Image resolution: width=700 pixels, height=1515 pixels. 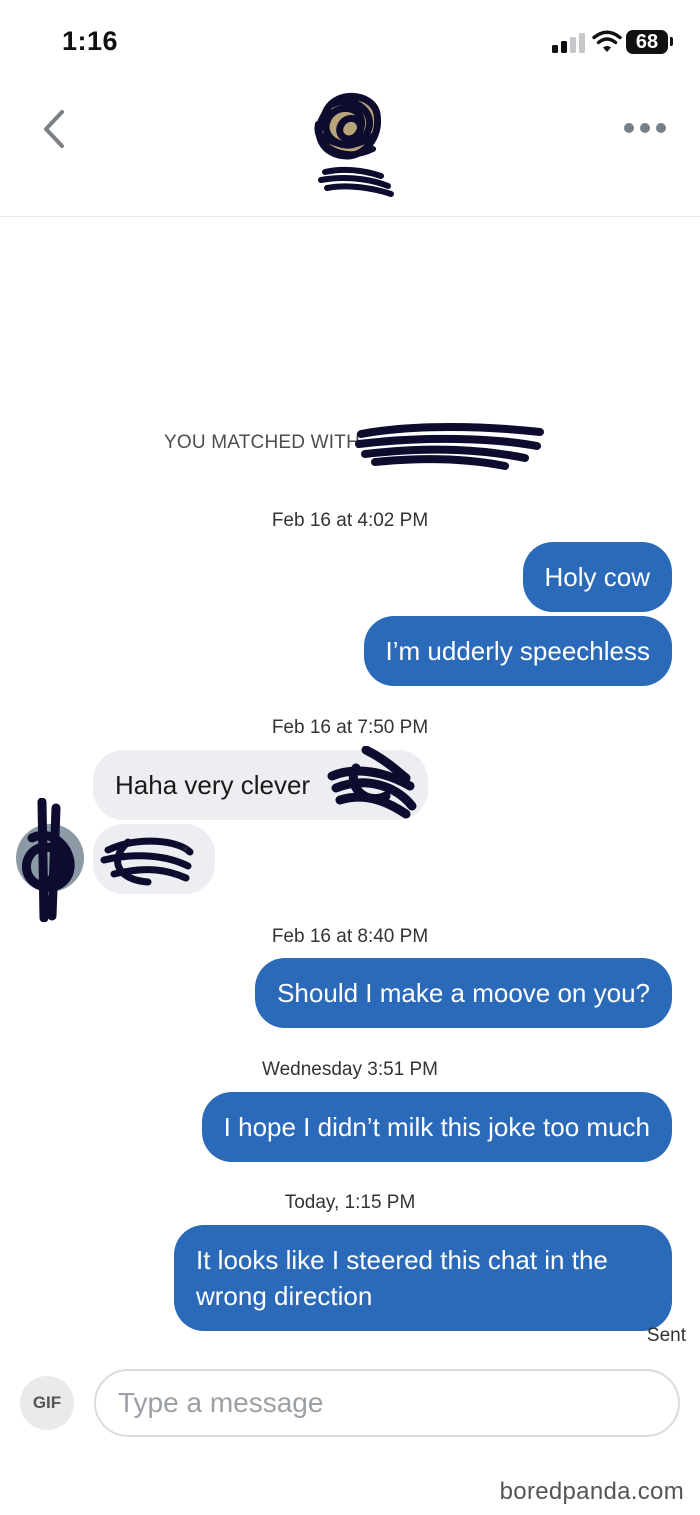 I want to click on outgoing-message: Holy cow, so click(x=597, y=577).